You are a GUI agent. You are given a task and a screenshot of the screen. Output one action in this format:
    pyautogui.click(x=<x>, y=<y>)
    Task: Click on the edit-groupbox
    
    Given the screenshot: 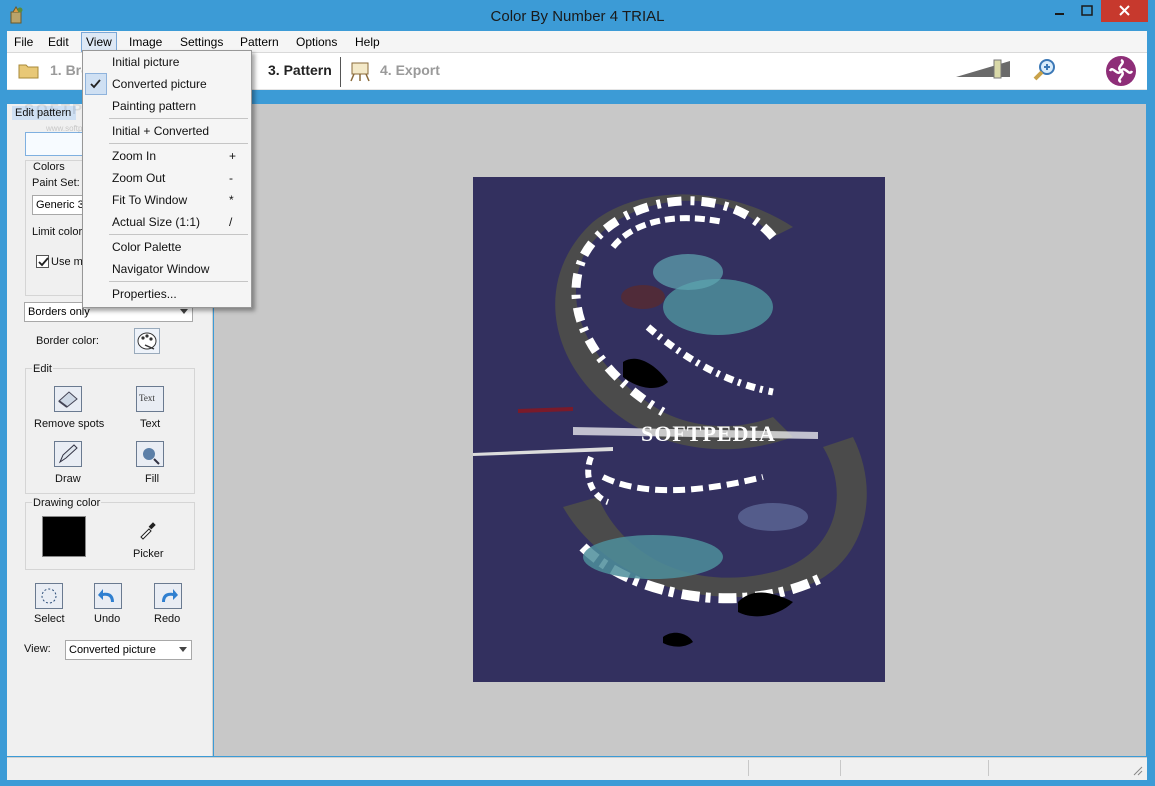 What is the action you would take?
    pyautogui.click(x=110, y=431)
    